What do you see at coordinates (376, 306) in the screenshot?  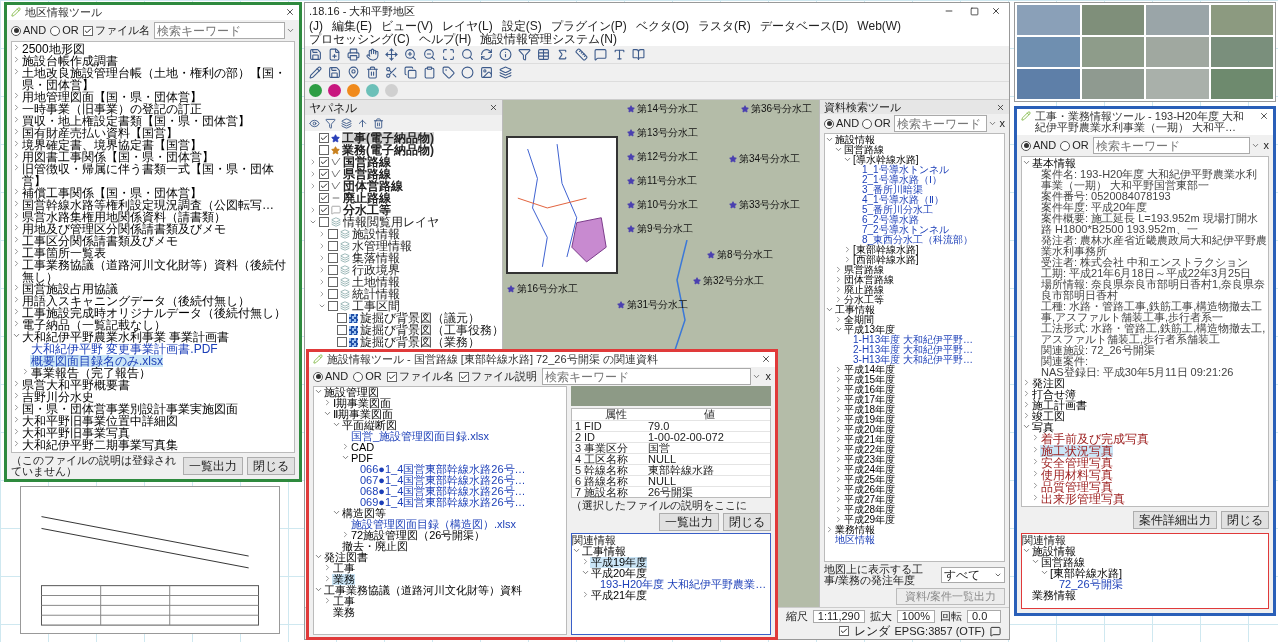 I see `layer-name: 工事区間` at bounding box center [376, 306].